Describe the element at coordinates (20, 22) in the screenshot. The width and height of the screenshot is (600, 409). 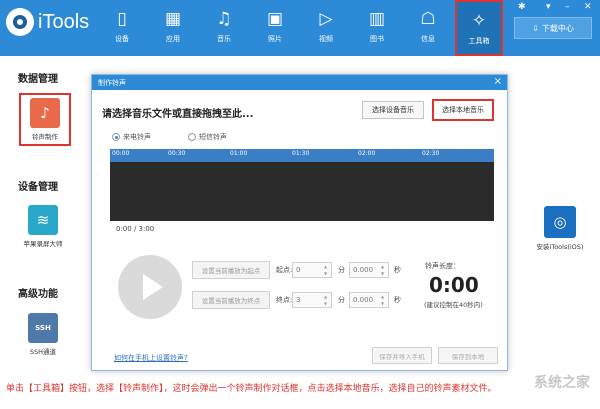
I see `itools-logo-icon` at that location.